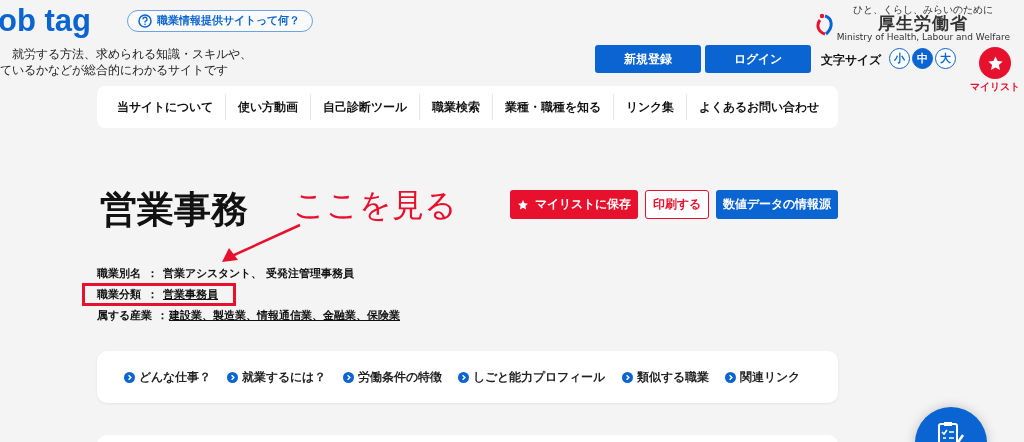  Describe the element at coordinates (945, 58) in the screenshot. I see `font-size-option: 大` at that location.